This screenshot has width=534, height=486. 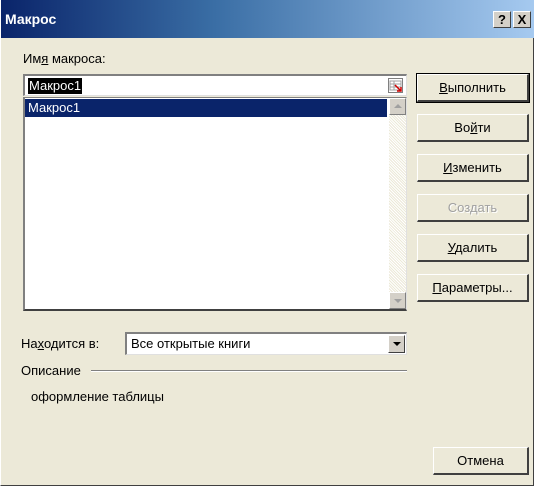 I want to click on macro-name-input: Макрос1, so click(x=215, y=85).